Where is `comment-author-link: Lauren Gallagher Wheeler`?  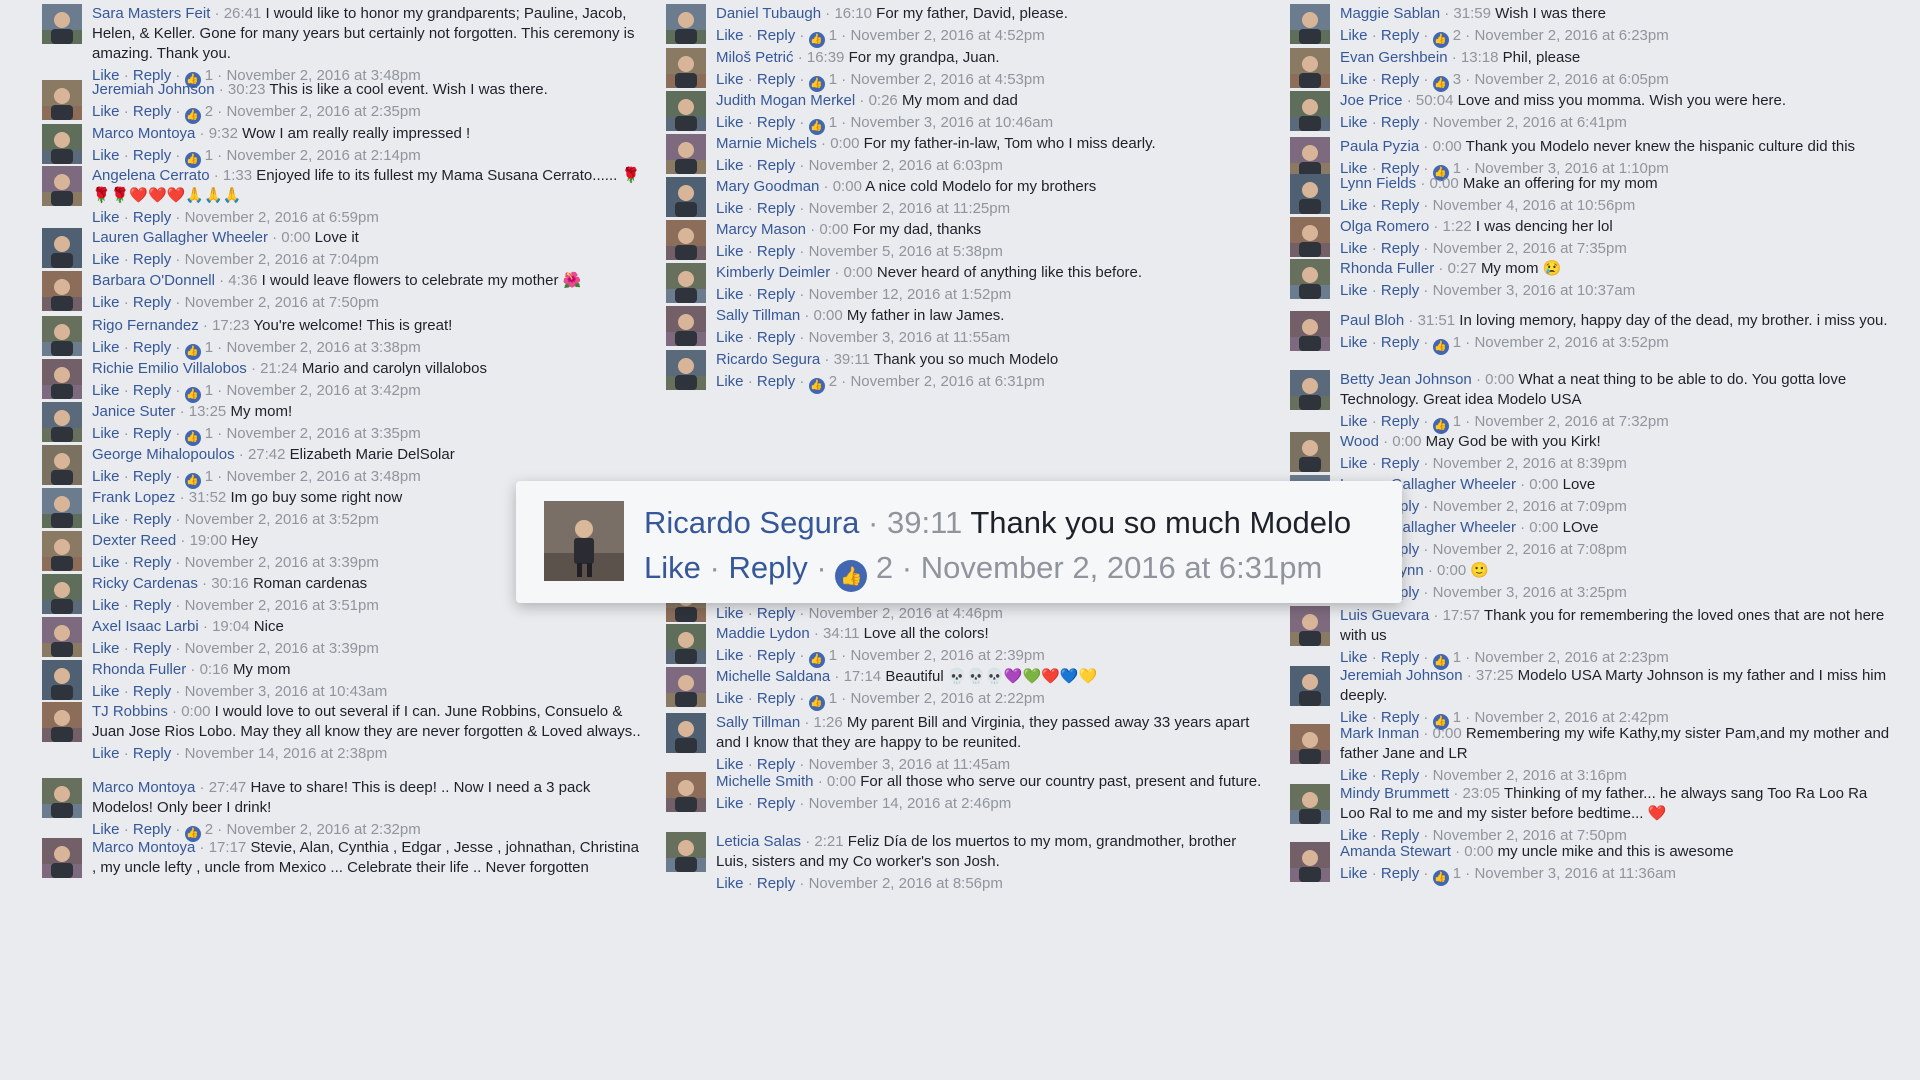
comment-author-link: Lauren Gallagher Wheeler is located at coordinates (180, 237).